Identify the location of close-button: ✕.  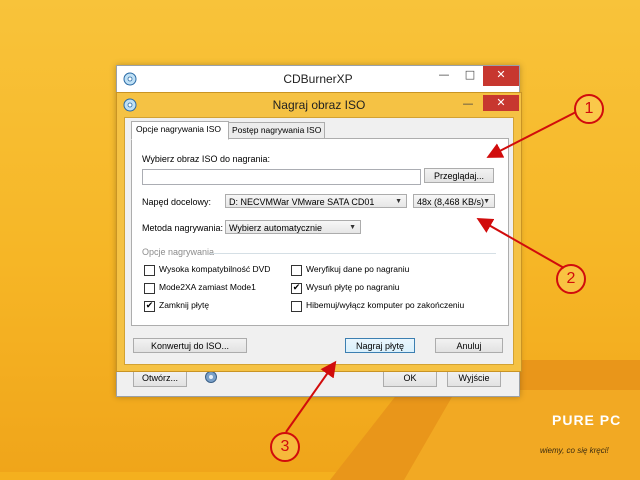
(501, 76).